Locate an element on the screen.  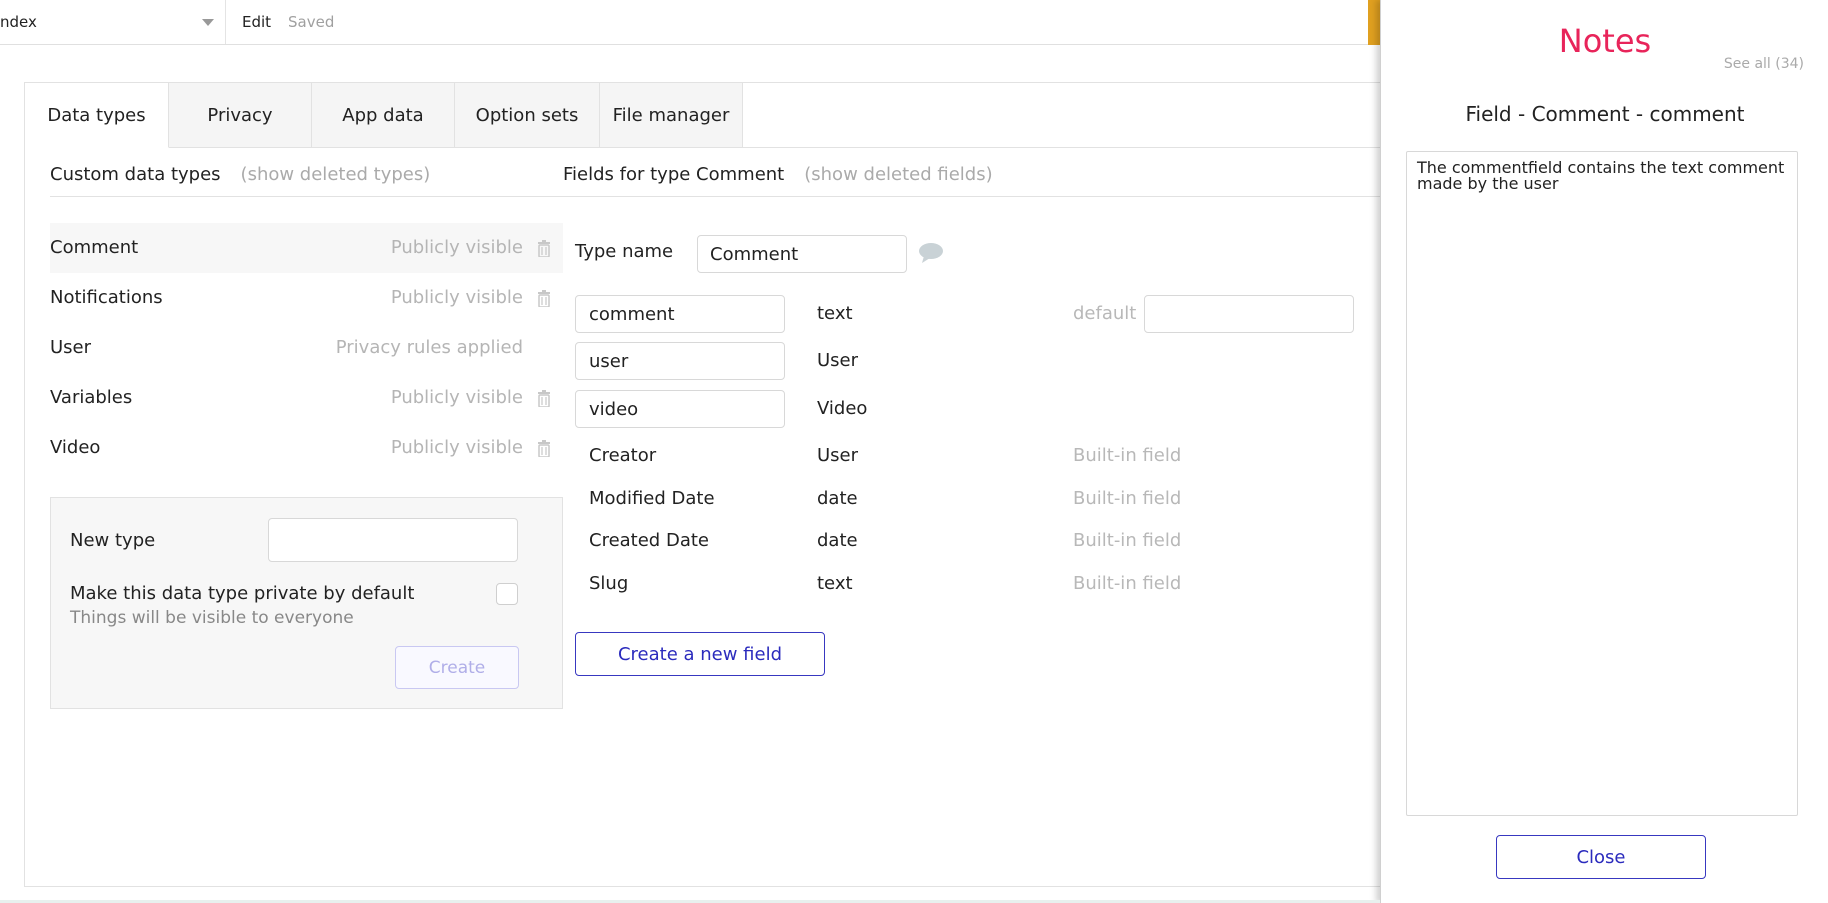
type-name: Video is located at coordinates (75, 447).